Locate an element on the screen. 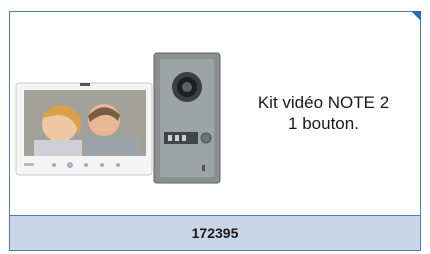 This screenshot has width=430, height=254. reference-number: 172395 is located at coordinates (215, 233).